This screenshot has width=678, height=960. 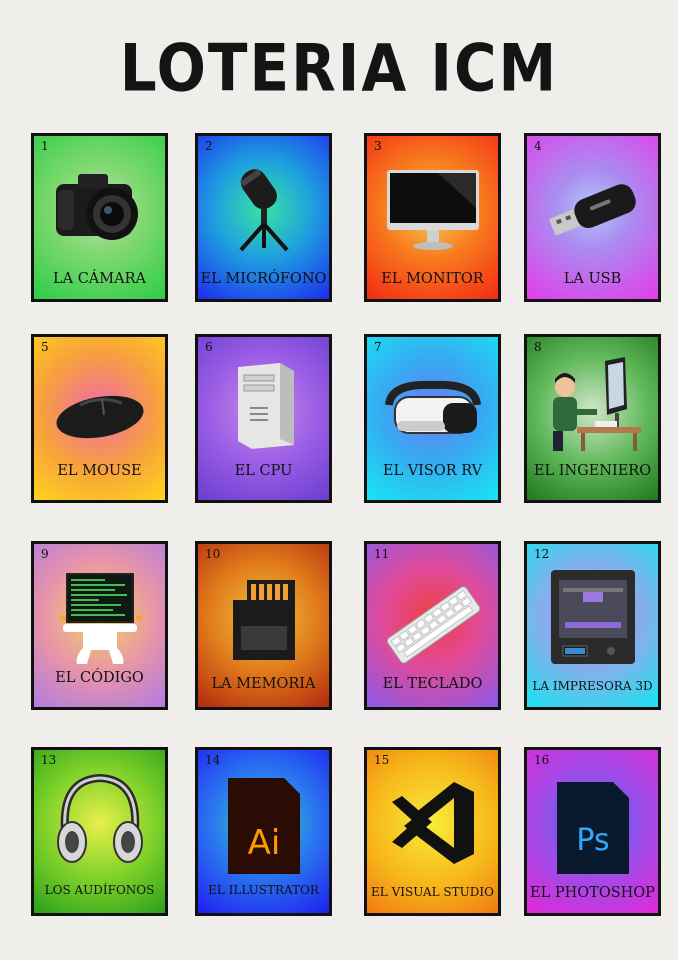 I want to click on page-title: LOTERIA ICM, so click(x=339, y=68).